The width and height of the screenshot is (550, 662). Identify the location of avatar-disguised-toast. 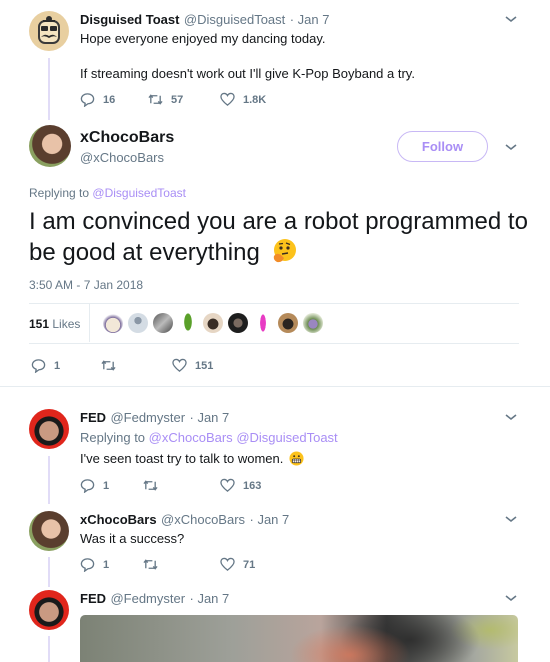
(49, 31).